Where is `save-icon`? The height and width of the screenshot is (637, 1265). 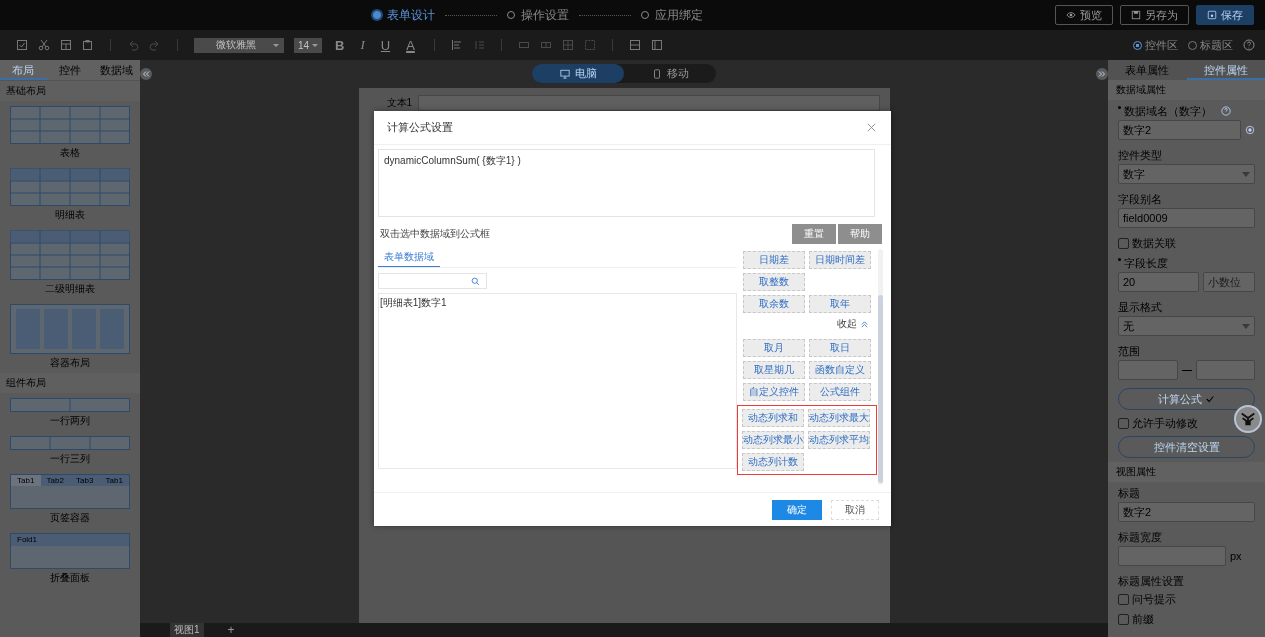
save-icon is located at coordinates (1212, 15).